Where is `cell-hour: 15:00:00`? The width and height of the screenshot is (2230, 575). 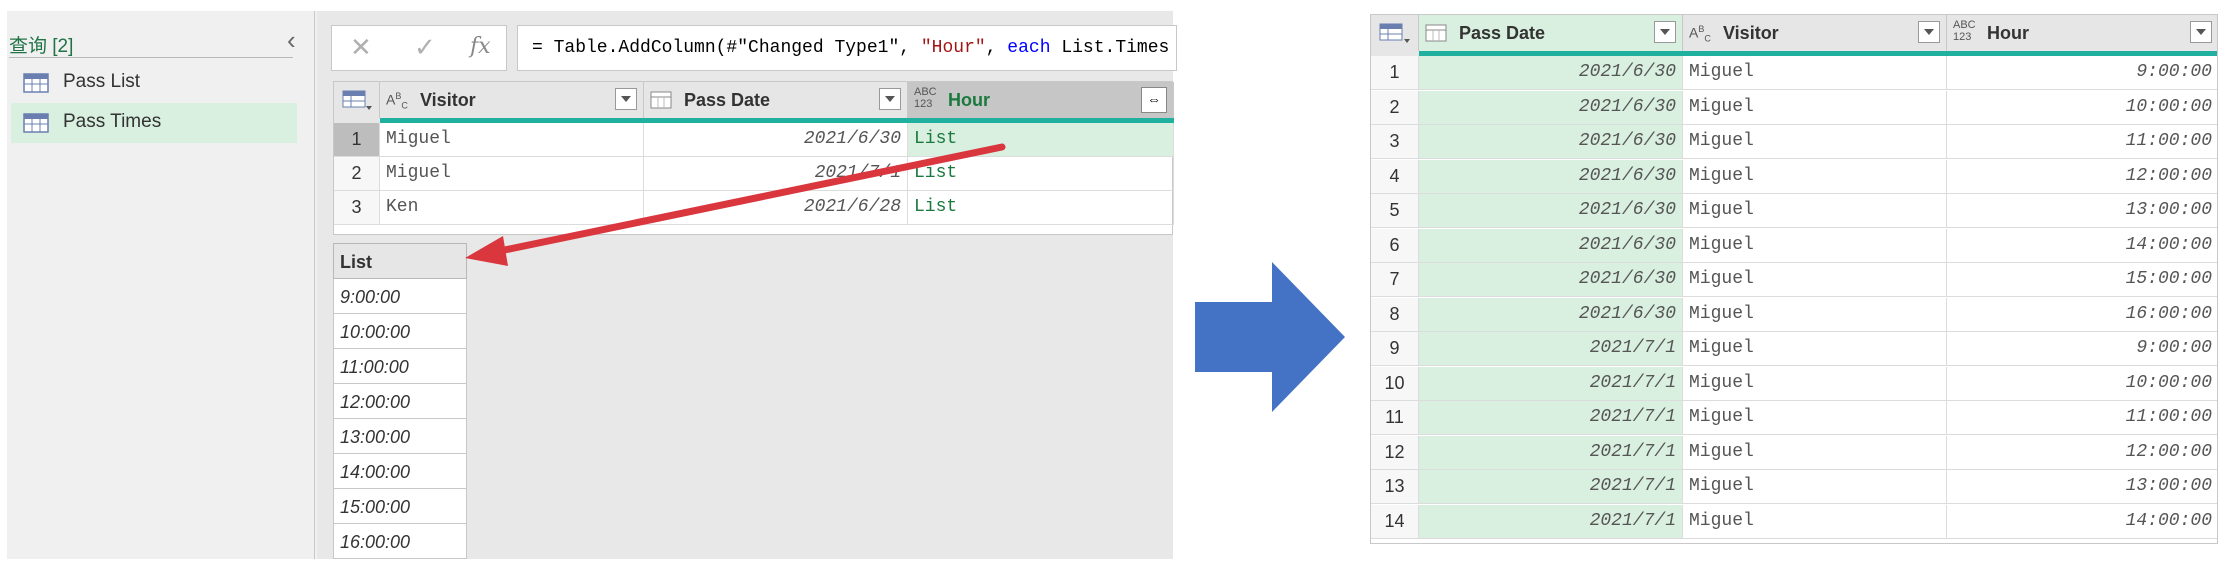 cell-hour: 15:00:00 is located at coordinates (2082, 280).